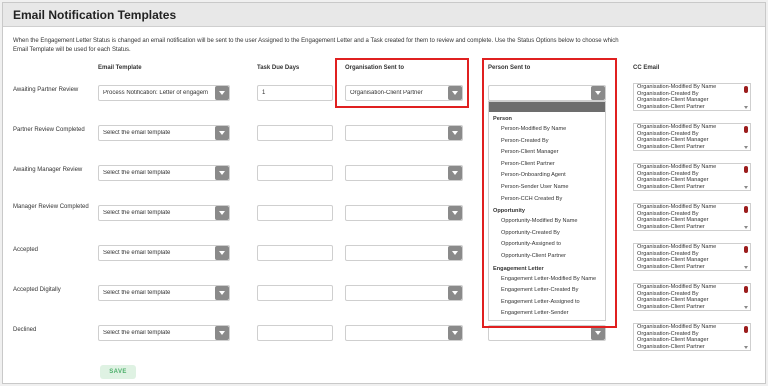 This screenshot has width=768, height=386. Describe the element at coordinates (547, 187) in the screenshot. I see `dropdown-option: Person-Sender User Name` at that location.